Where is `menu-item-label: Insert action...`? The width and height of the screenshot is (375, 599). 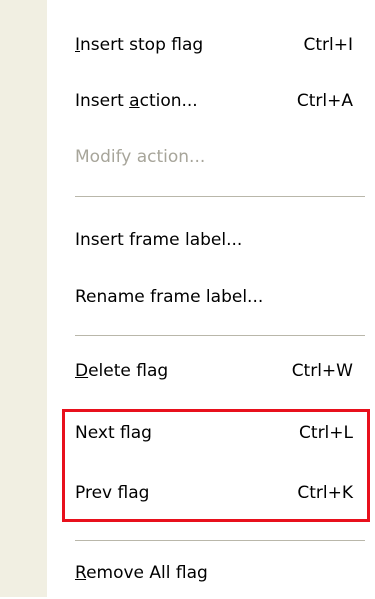
menu-item-label: Insert action... is located at coordinates (136, 101).